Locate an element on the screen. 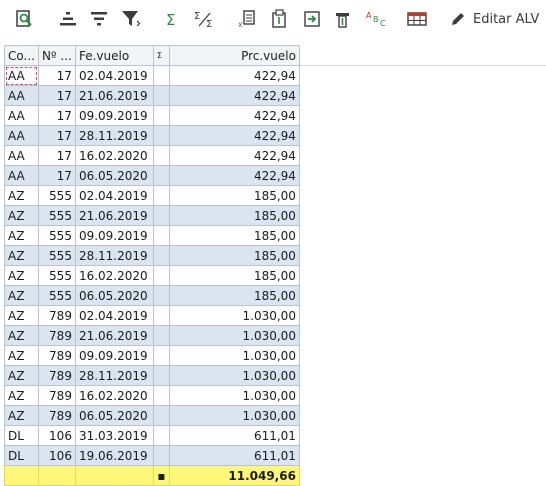 Image resolution: width=546 pixels, height=486 pixels. table-row: AA 17 09.09.2019 422,94 is located at coordinates (152, 115).